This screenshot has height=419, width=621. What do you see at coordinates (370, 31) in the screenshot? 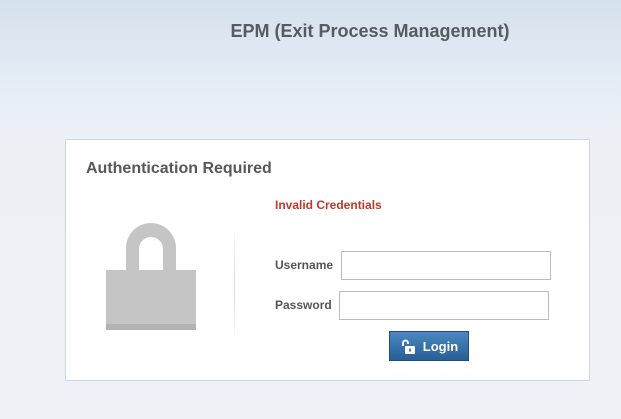
I see `app-title: EPM (Exit Process Management)` at bounding box center [370, 31].